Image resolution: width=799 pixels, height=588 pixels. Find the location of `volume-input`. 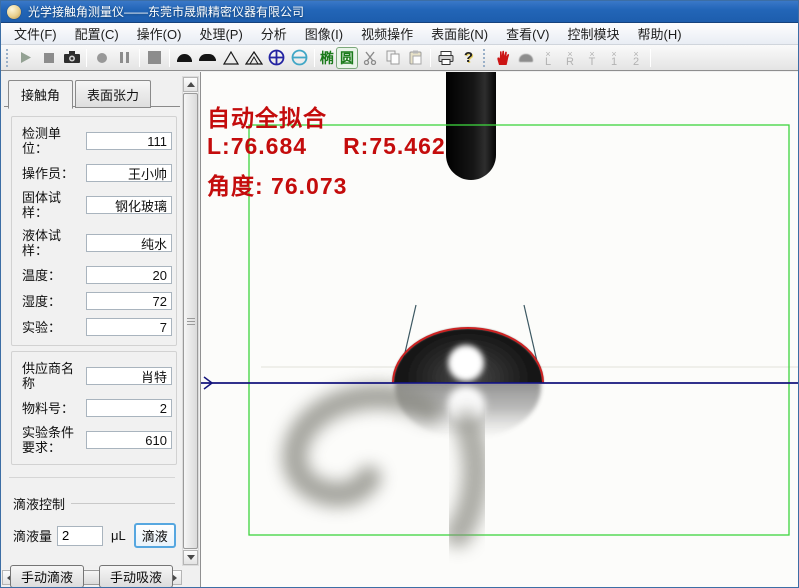

volume-input is located at coordinates (80, 535).